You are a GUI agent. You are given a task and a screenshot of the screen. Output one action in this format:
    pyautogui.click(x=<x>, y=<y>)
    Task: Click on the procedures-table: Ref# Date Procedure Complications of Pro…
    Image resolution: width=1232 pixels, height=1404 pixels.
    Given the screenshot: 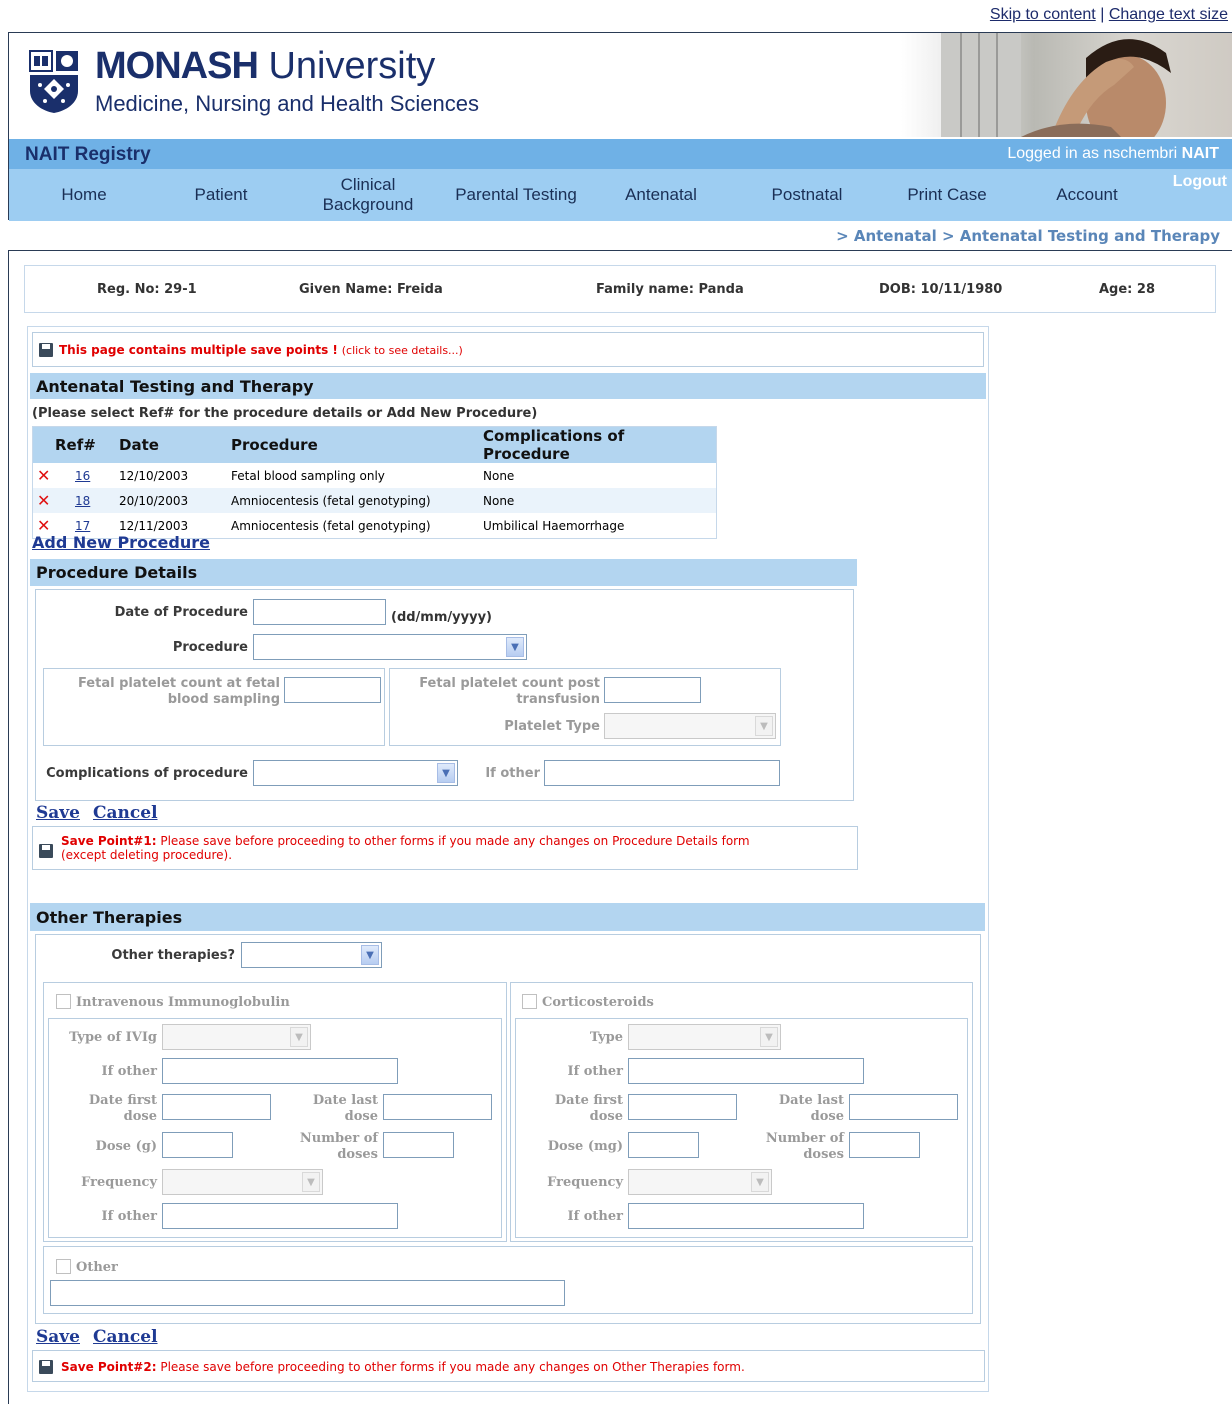 What is the action you would take?
    pyautogui.click(x=374, y=482)
    